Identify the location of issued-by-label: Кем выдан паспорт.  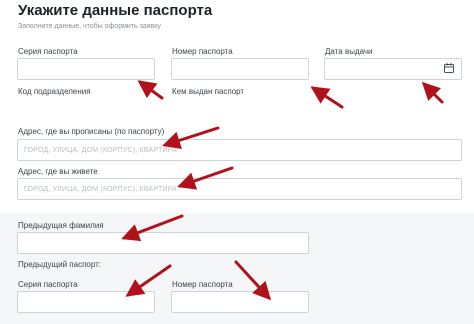
(208, 91).